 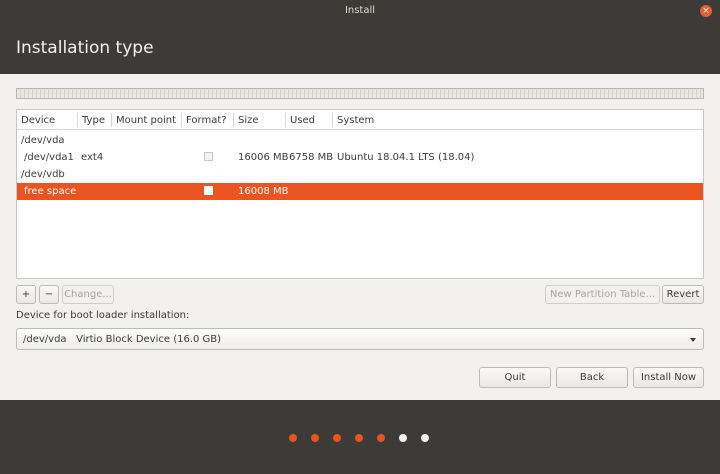 I want to click on close-icon: ×, so click(x=706, y=11).